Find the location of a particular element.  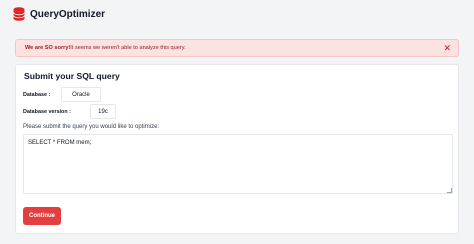

brand-name: QueryOptimizer is located at coordinates (67, 14).